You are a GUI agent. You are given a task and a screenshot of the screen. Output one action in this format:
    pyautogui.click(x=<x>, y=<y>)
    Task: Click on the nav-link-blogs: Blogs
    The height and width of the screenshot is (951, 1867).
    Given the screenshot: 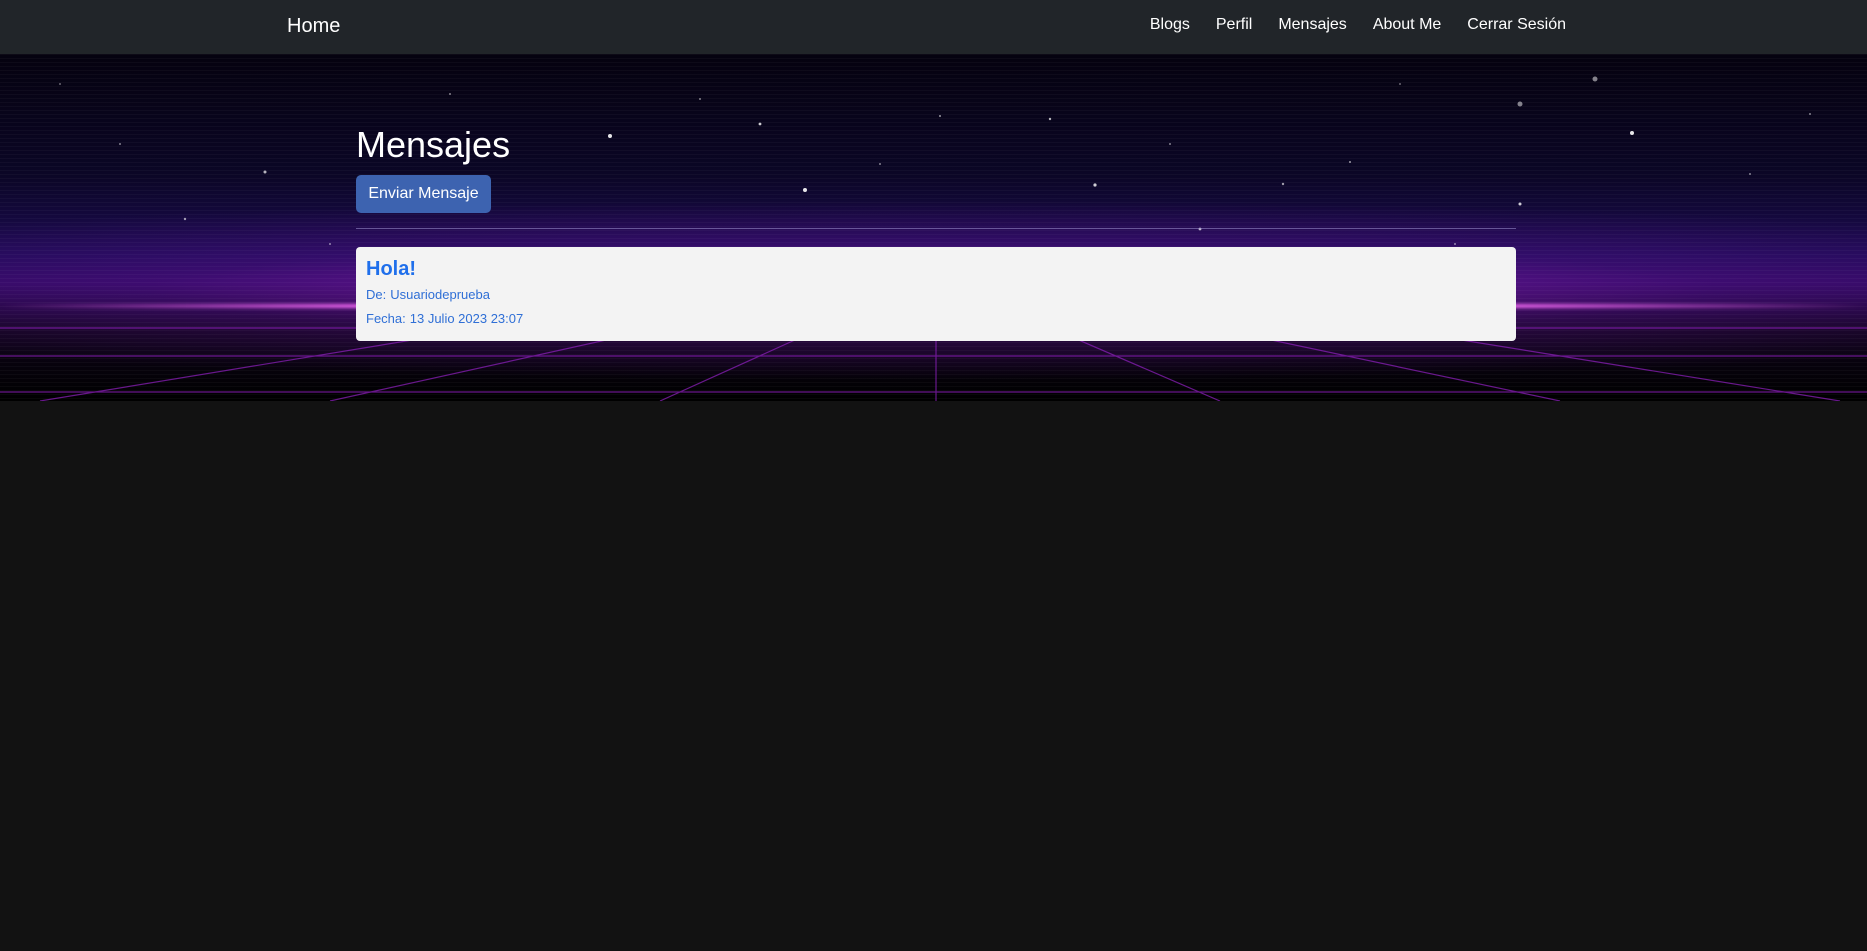 What is the action you would take?
    pyautogui.click(x=1170, y=25)
    